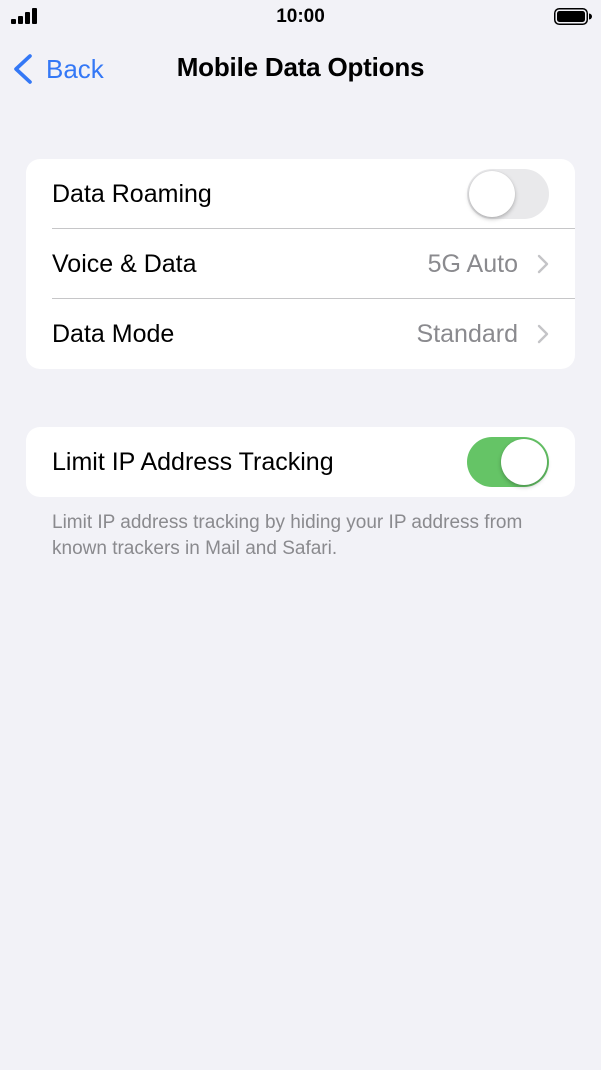 The image size is (601, 1070). Describe the element at coordinates (300, 334) in the screenshot. I see `data-mode-row: Data Mode Standard` at that location.